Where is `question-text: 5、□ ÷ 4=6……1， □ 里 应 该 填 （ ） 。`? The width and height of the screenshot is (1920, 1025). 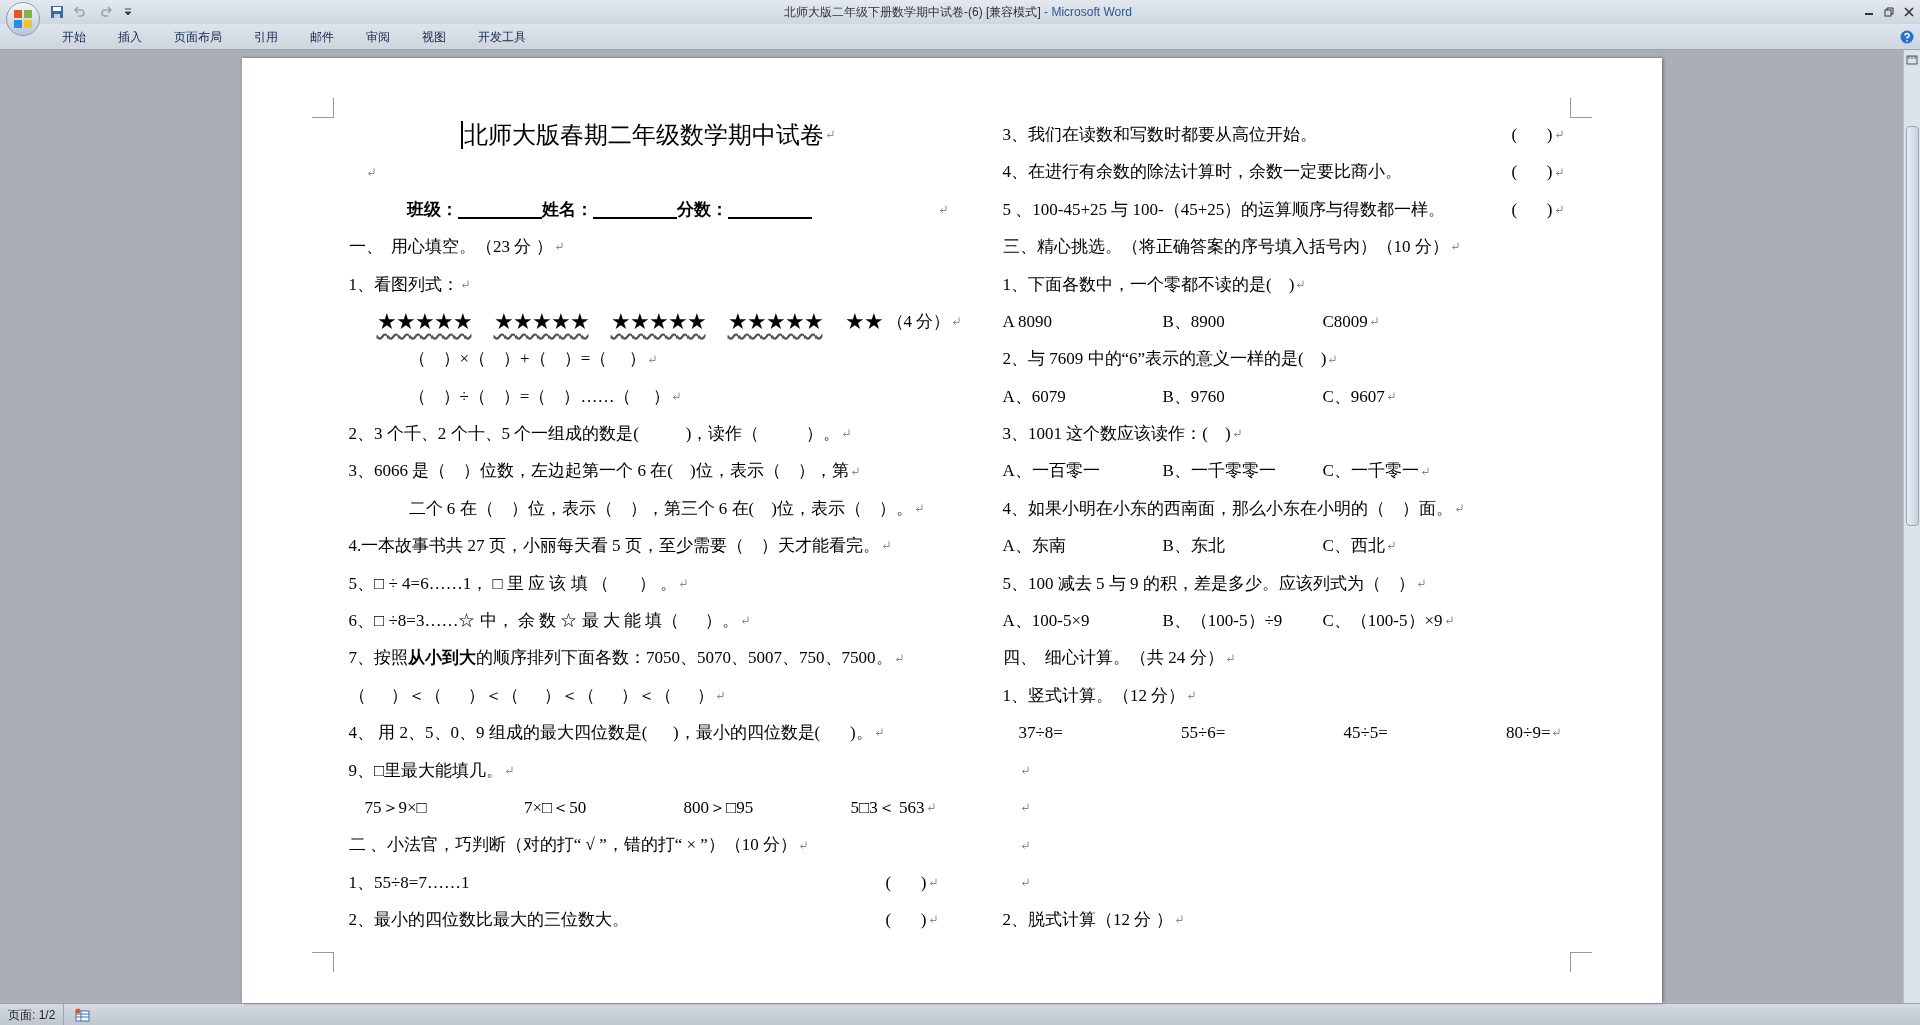 question-text: 5、□ ÷ 4=6……1， □ 里 应 该 填 （ ） 。 is located at coordinates (512, 583).